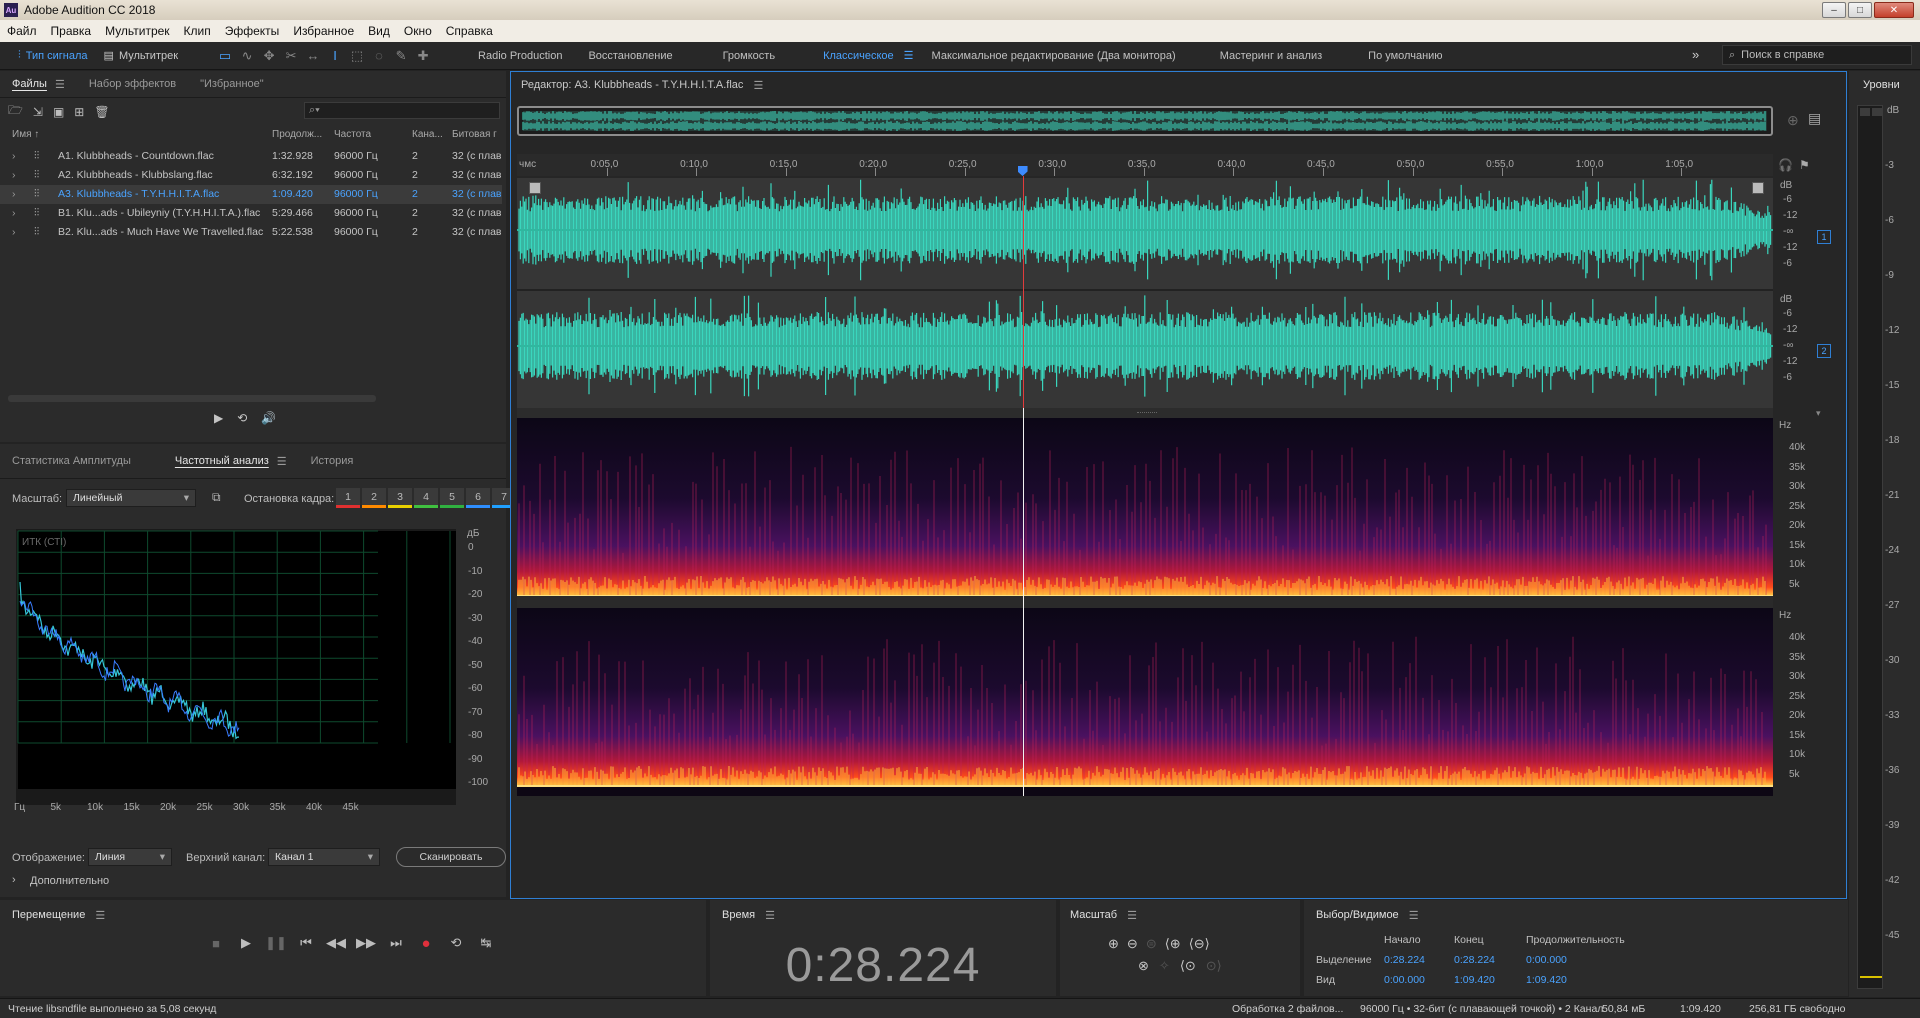  What do you see at coordinates (1214, 966) in the screenshot?
I see `zoom-to-out-point-icon: ⊙⟩` at bounding box center [1214, 966].